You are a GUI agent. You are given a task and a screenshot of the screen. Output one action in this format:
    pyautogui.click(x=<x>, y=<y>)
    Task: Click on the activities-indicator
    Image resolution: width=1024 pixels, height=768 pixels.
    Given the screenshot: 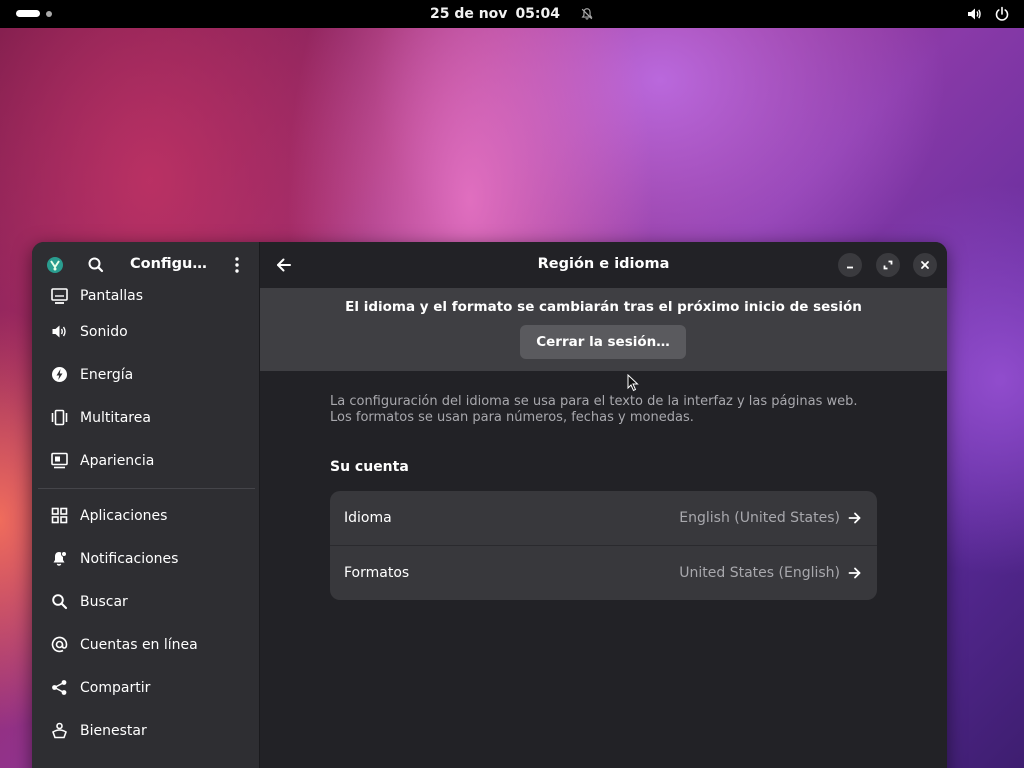 What is the action you would take?
    pyautogui.click(x=34, y=13)
    